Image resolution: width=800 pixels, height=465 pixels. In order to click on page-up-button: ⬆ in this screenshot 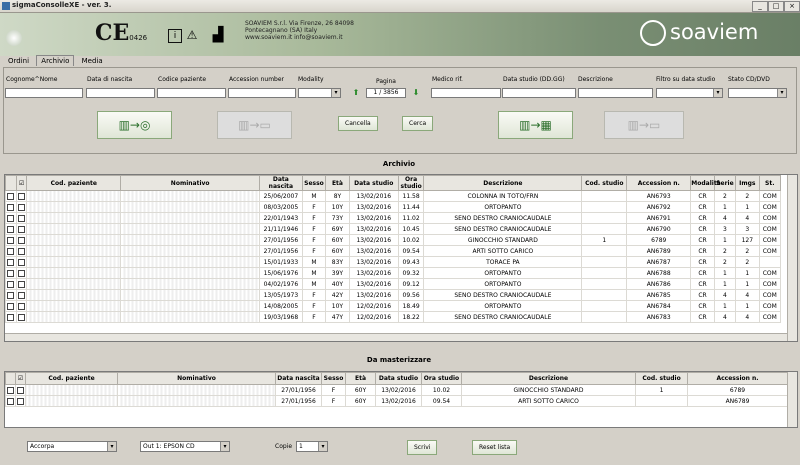, I will do `click(356, 93)`.